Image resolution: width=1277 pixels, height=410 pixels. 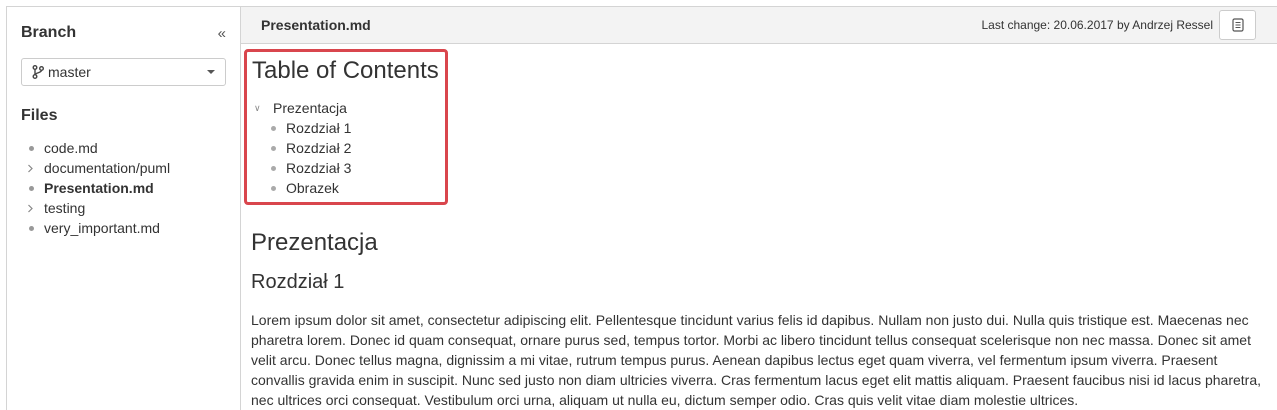 I want to click on toc-item-label: Rozdział 2, so click(x=319, y=148).